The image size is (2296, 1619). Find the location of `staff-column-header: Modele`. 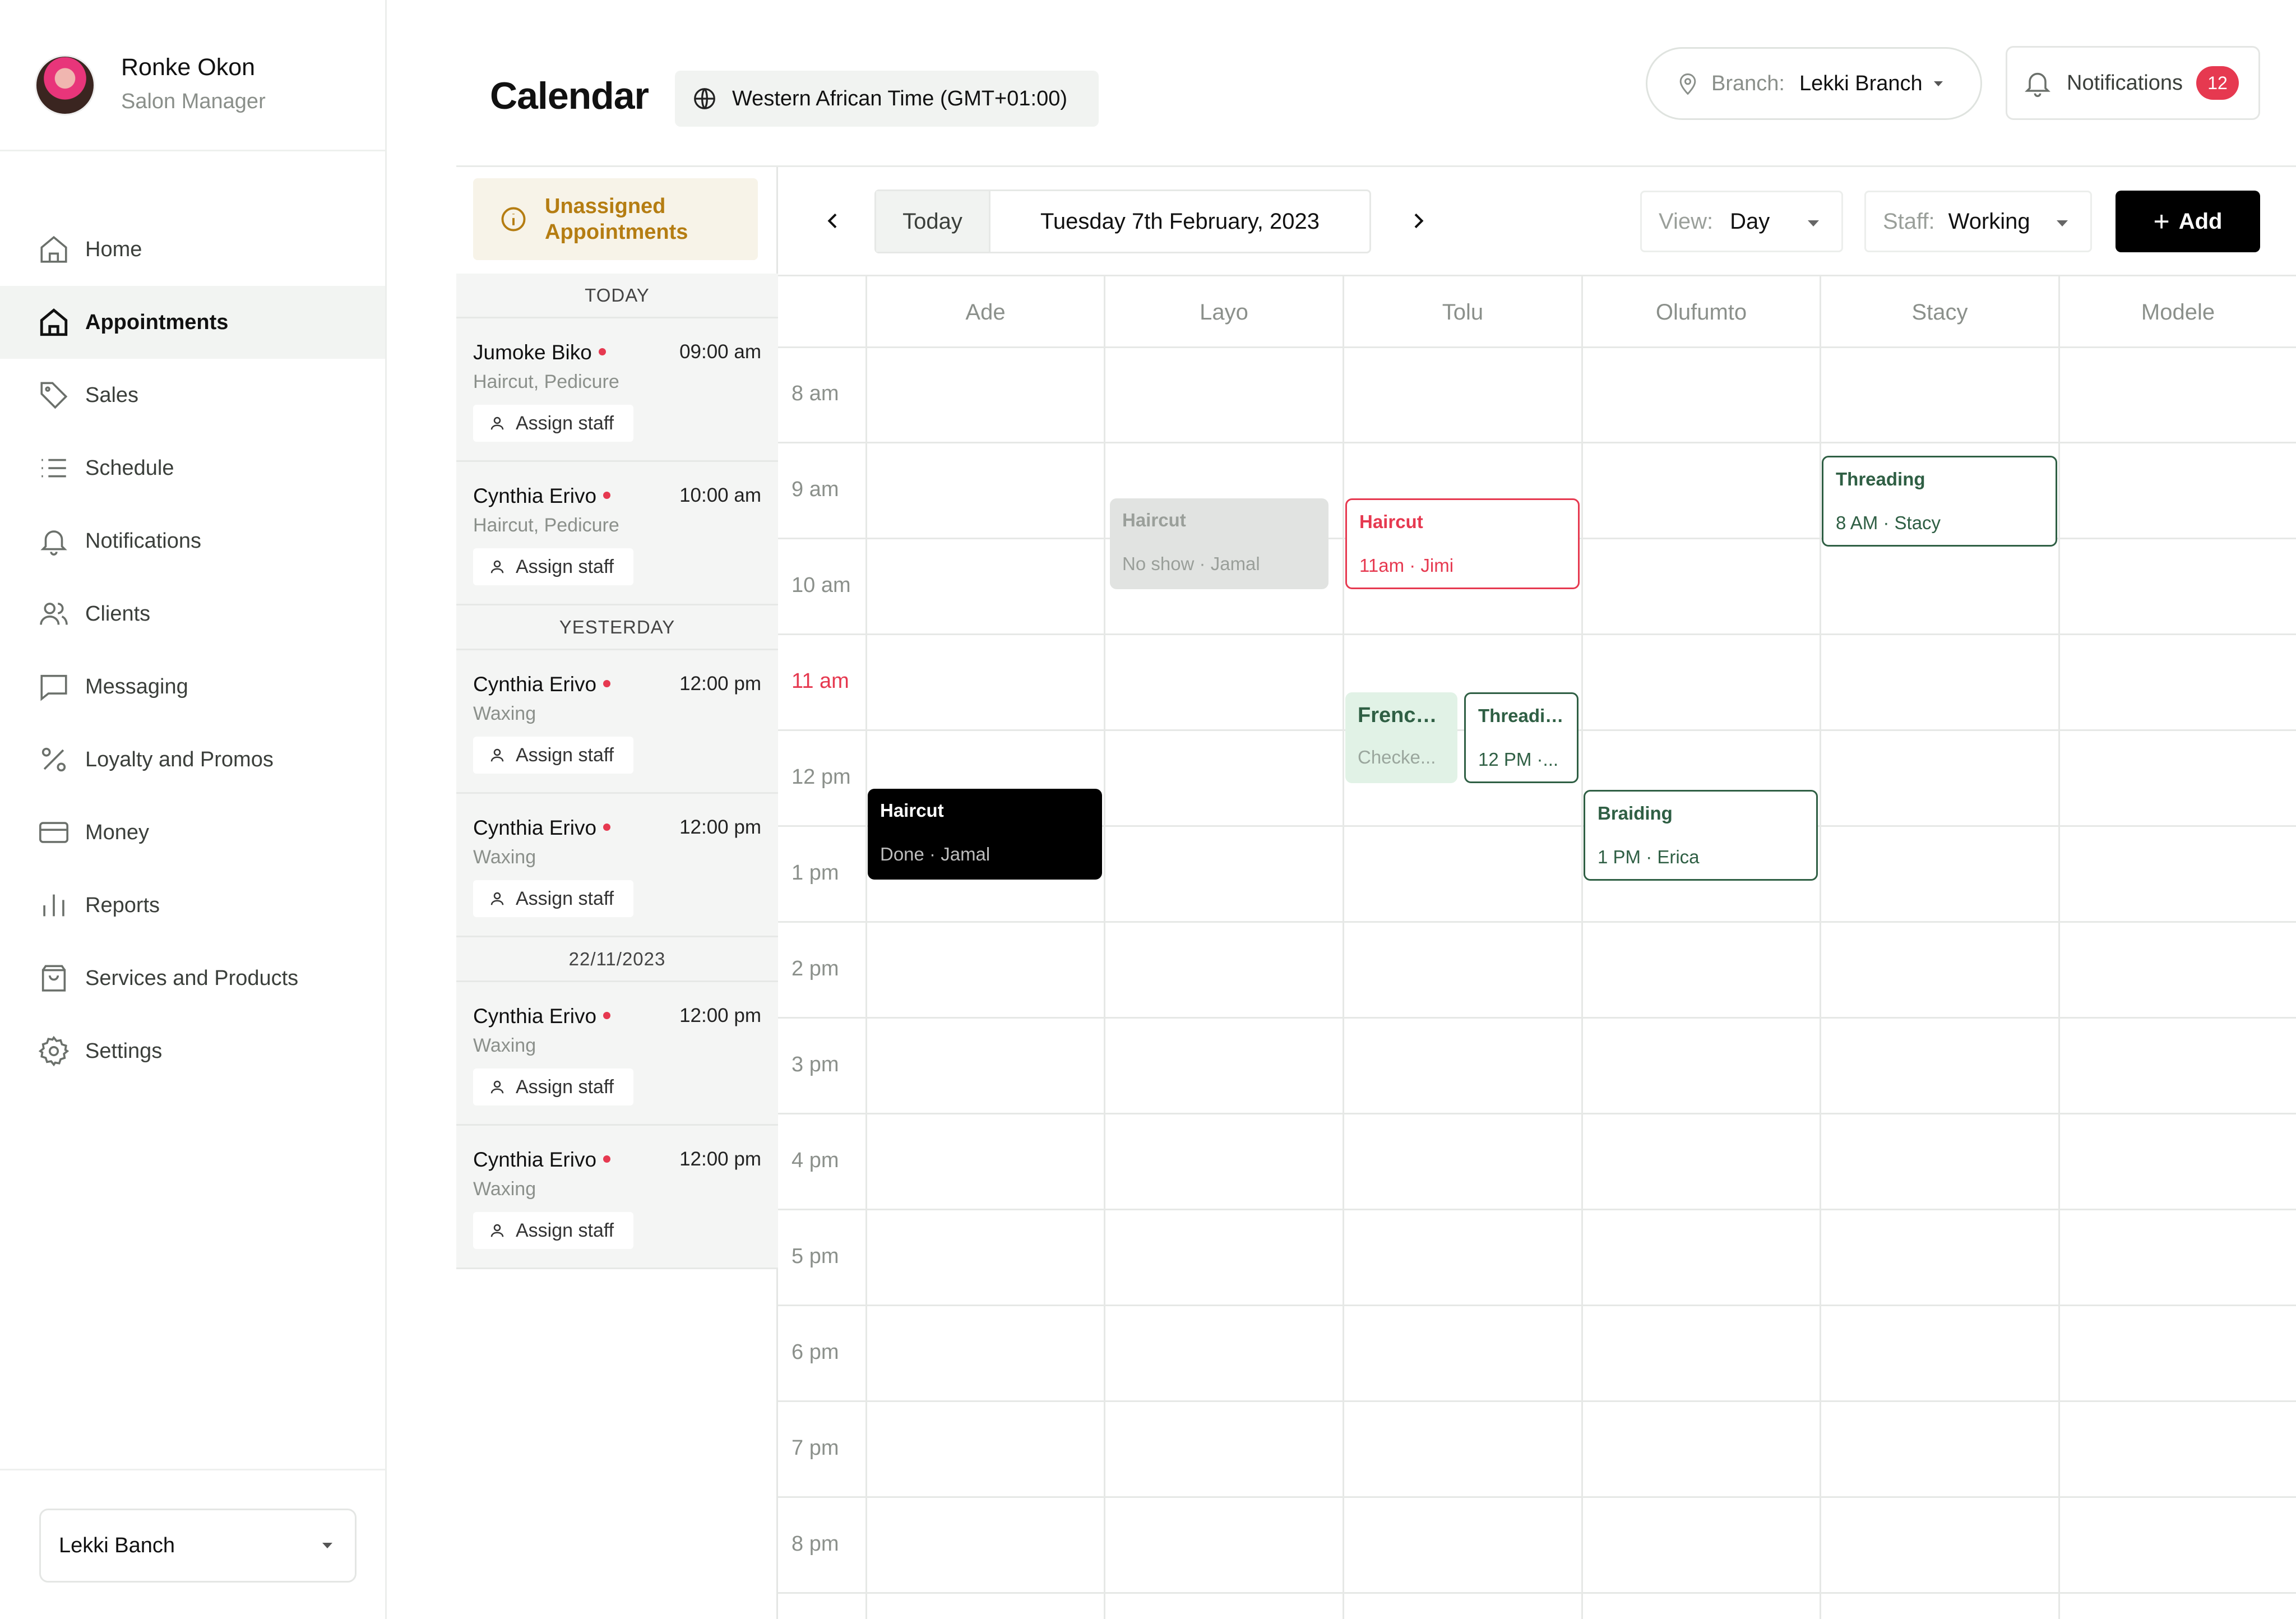

staff-column-header: Modele is located at coordinates (2177, 312).